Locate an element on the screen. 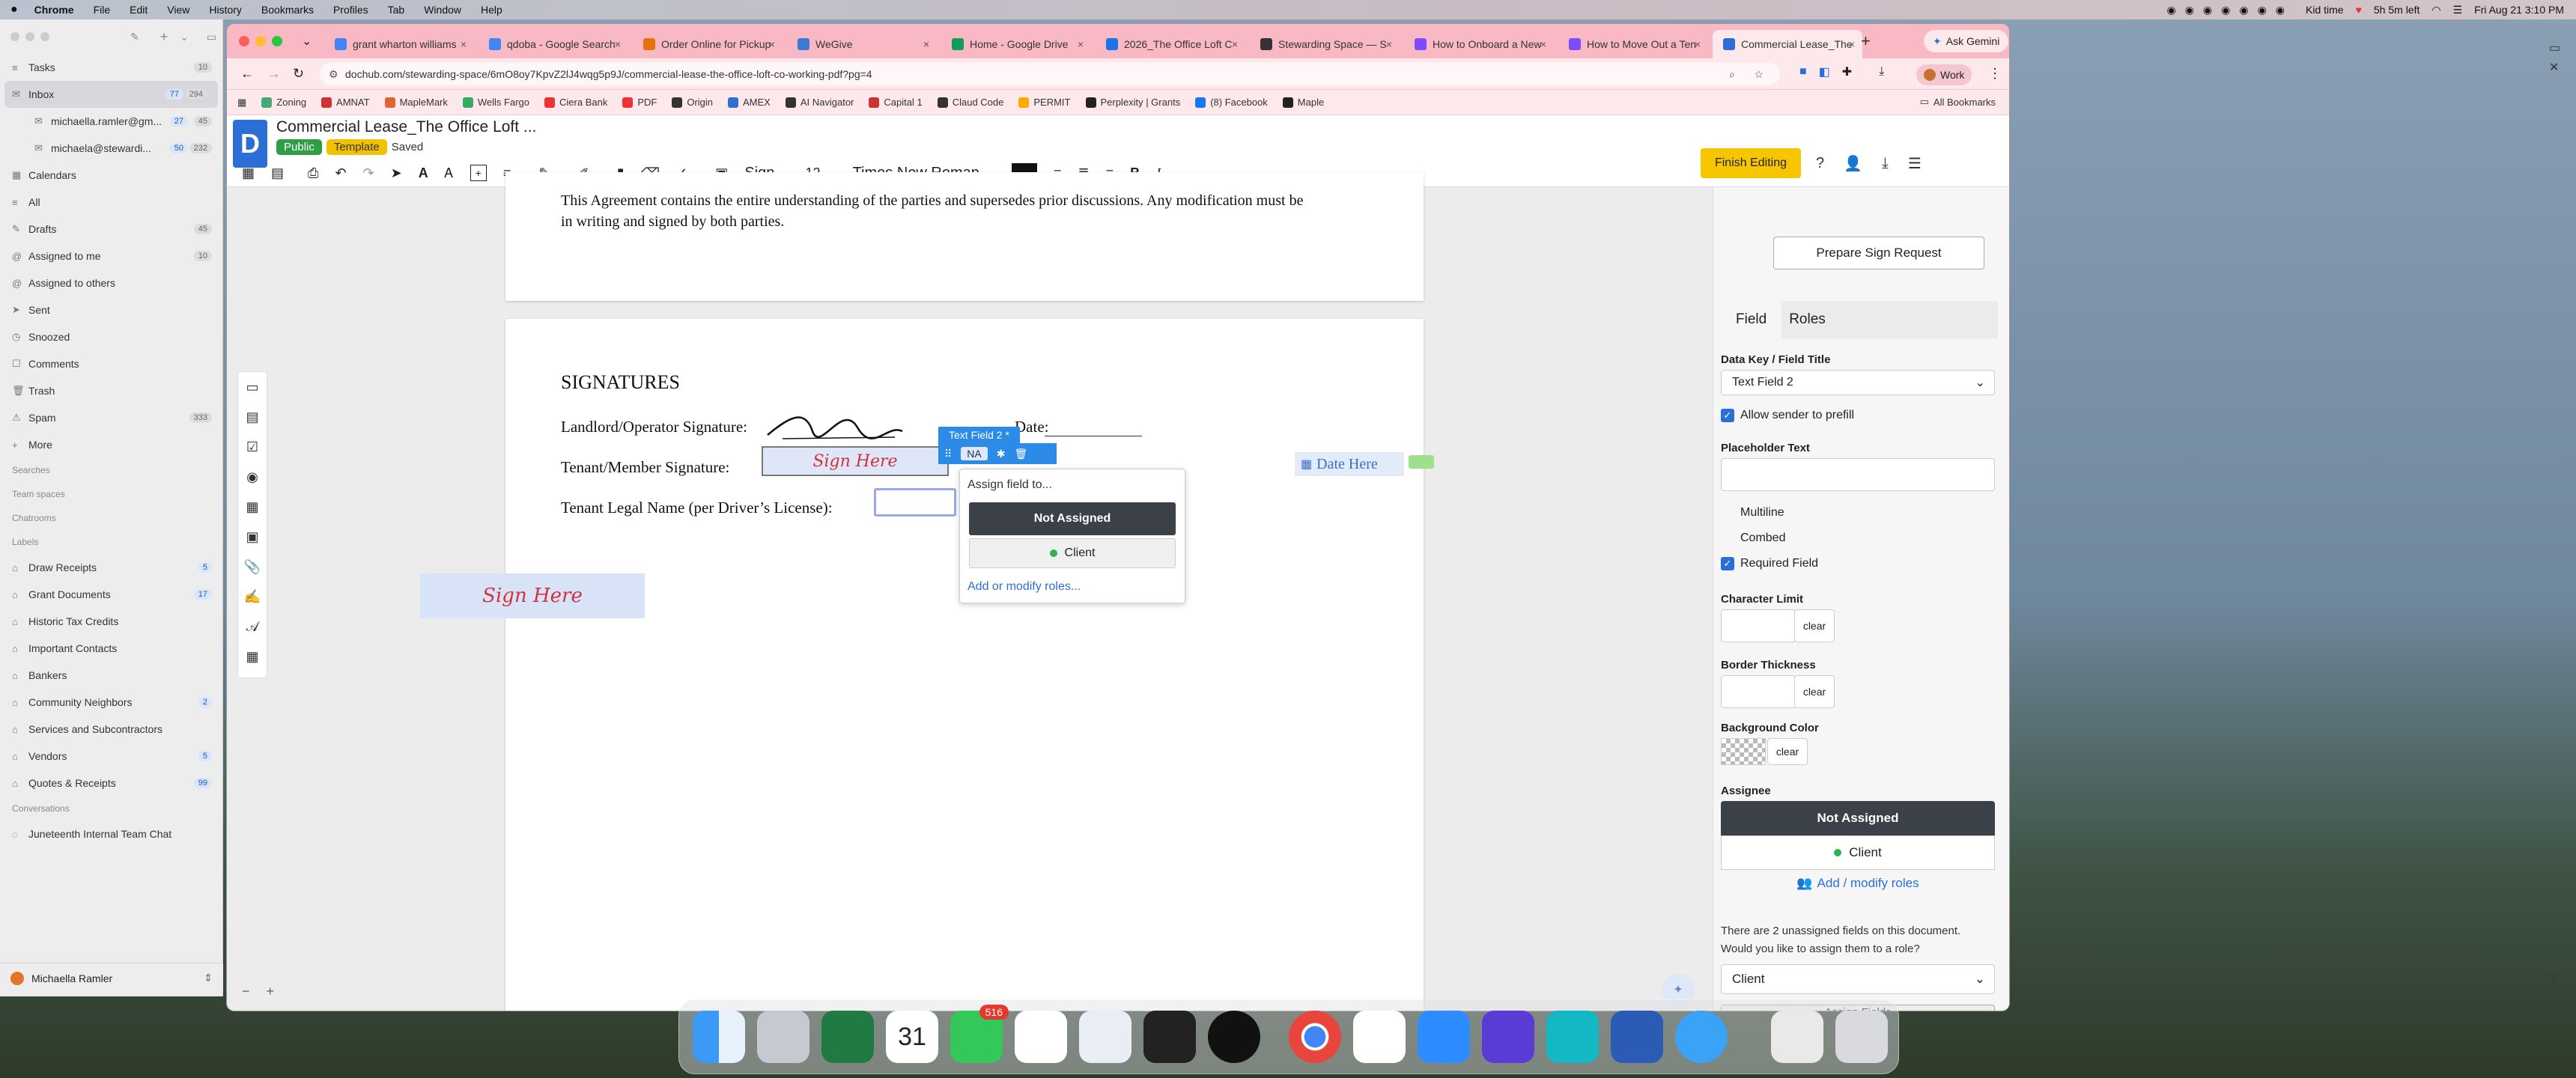  drag-handle-icon: ⠿ is located at coordinates (948, 454).